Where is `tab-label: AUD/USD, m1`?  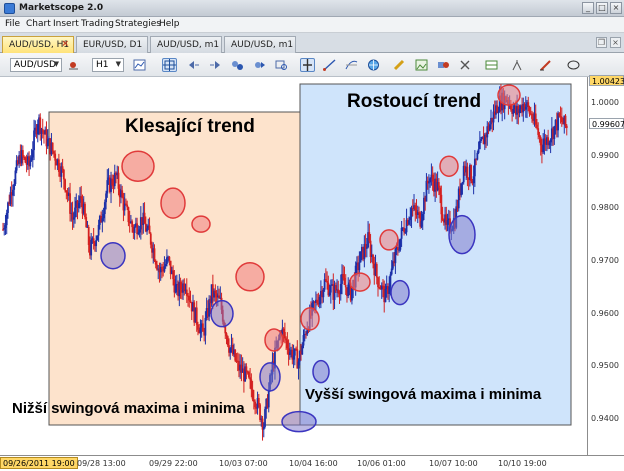 tab-label: AUD/USD, m1 is located at coordinates (262, 45).